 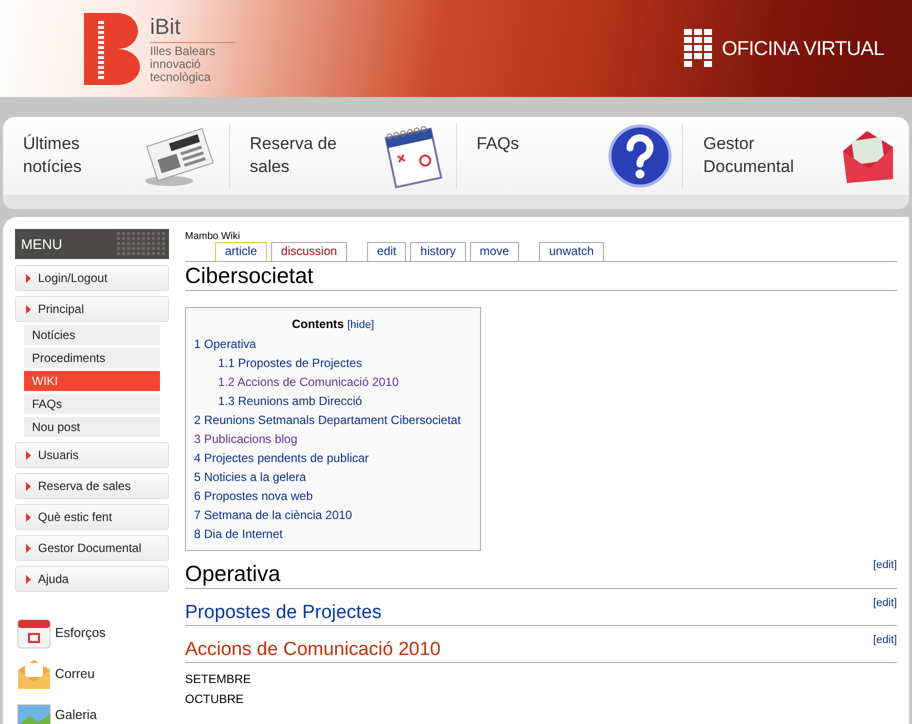 I want to click on toc-link: 5 Noticies a la gelera, so click(x=333, y=477).